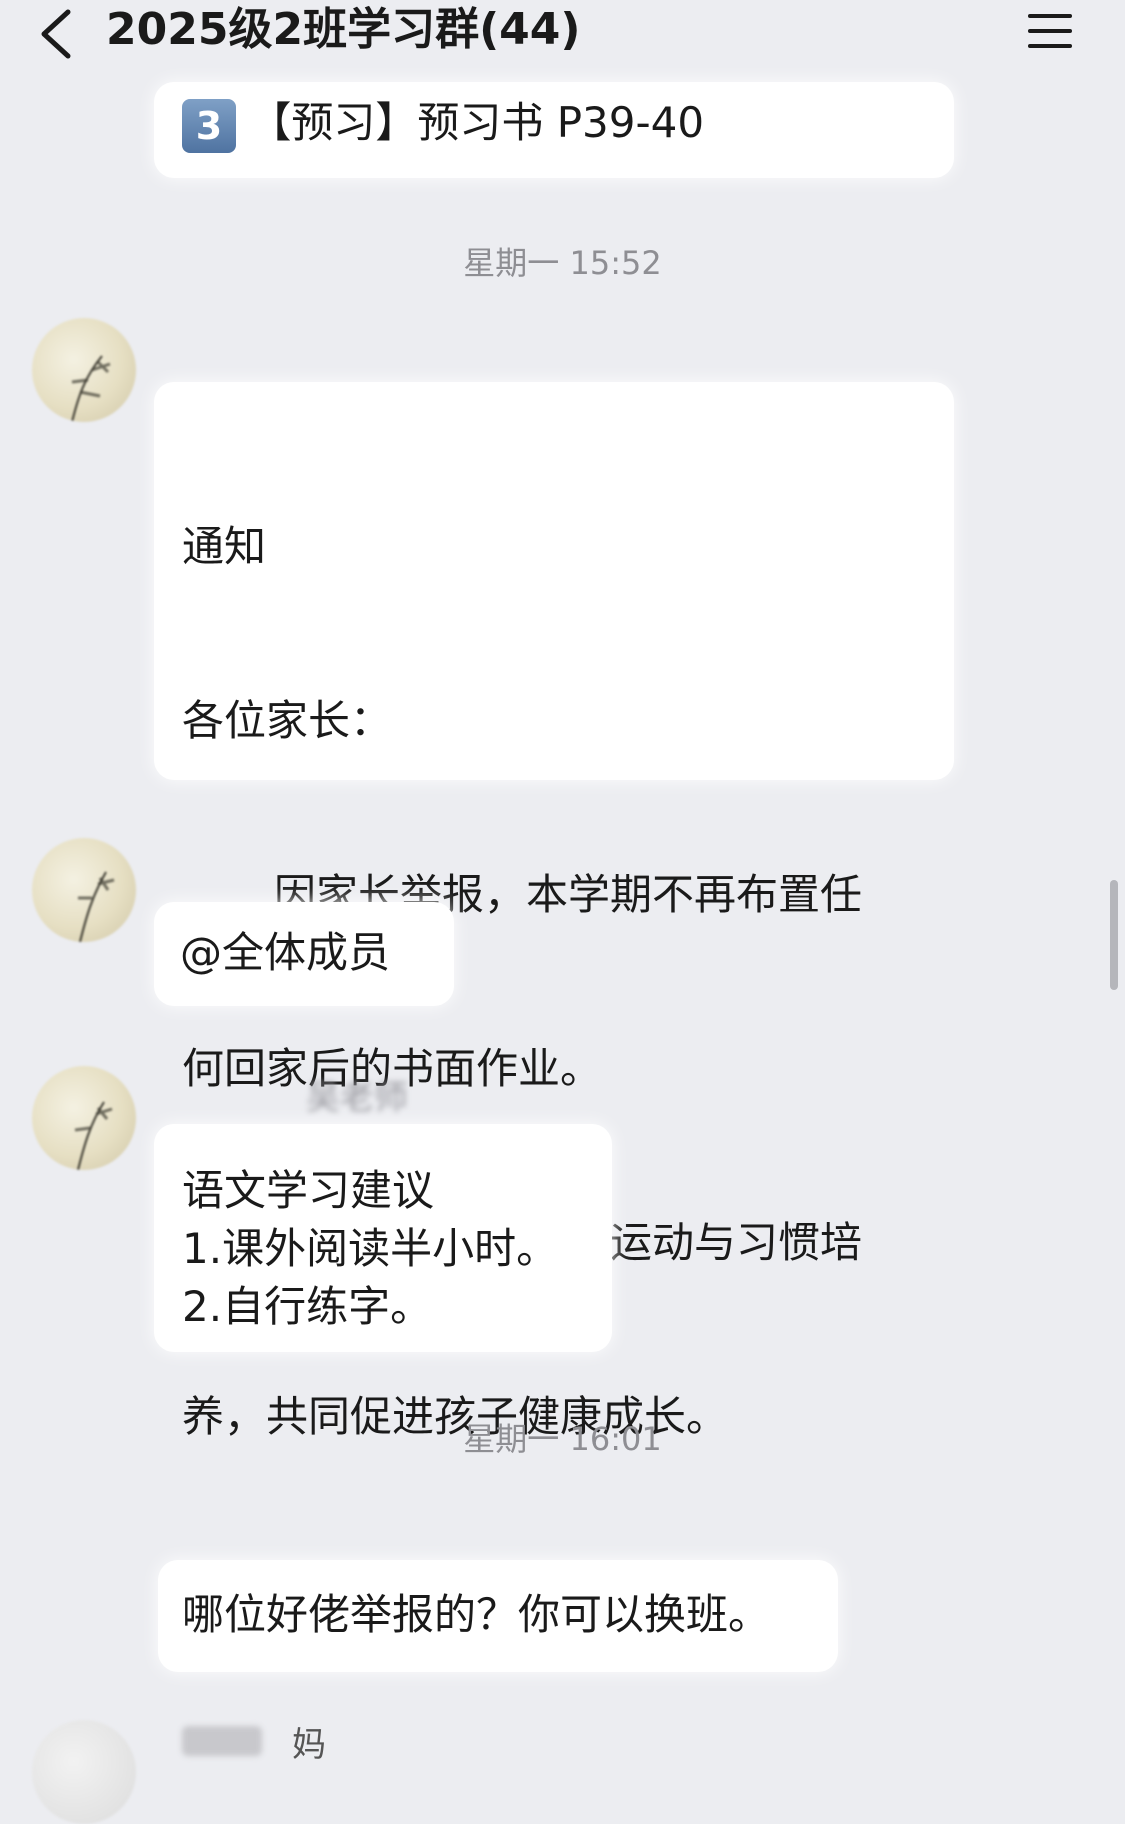  I want to click on chat-title: 2025级2班学习群(44), so click(343, 29).